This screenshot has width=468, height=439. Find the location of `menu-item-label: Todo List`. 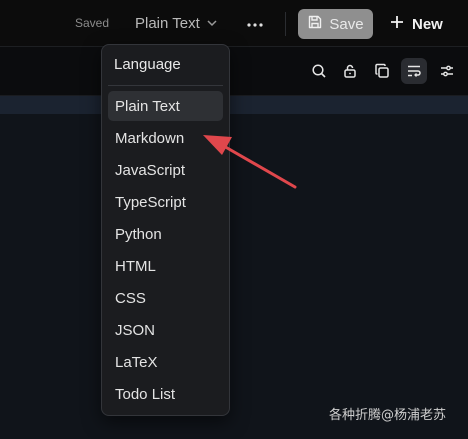

menu-item-label: Todo List is located at coordinates (145, 394).